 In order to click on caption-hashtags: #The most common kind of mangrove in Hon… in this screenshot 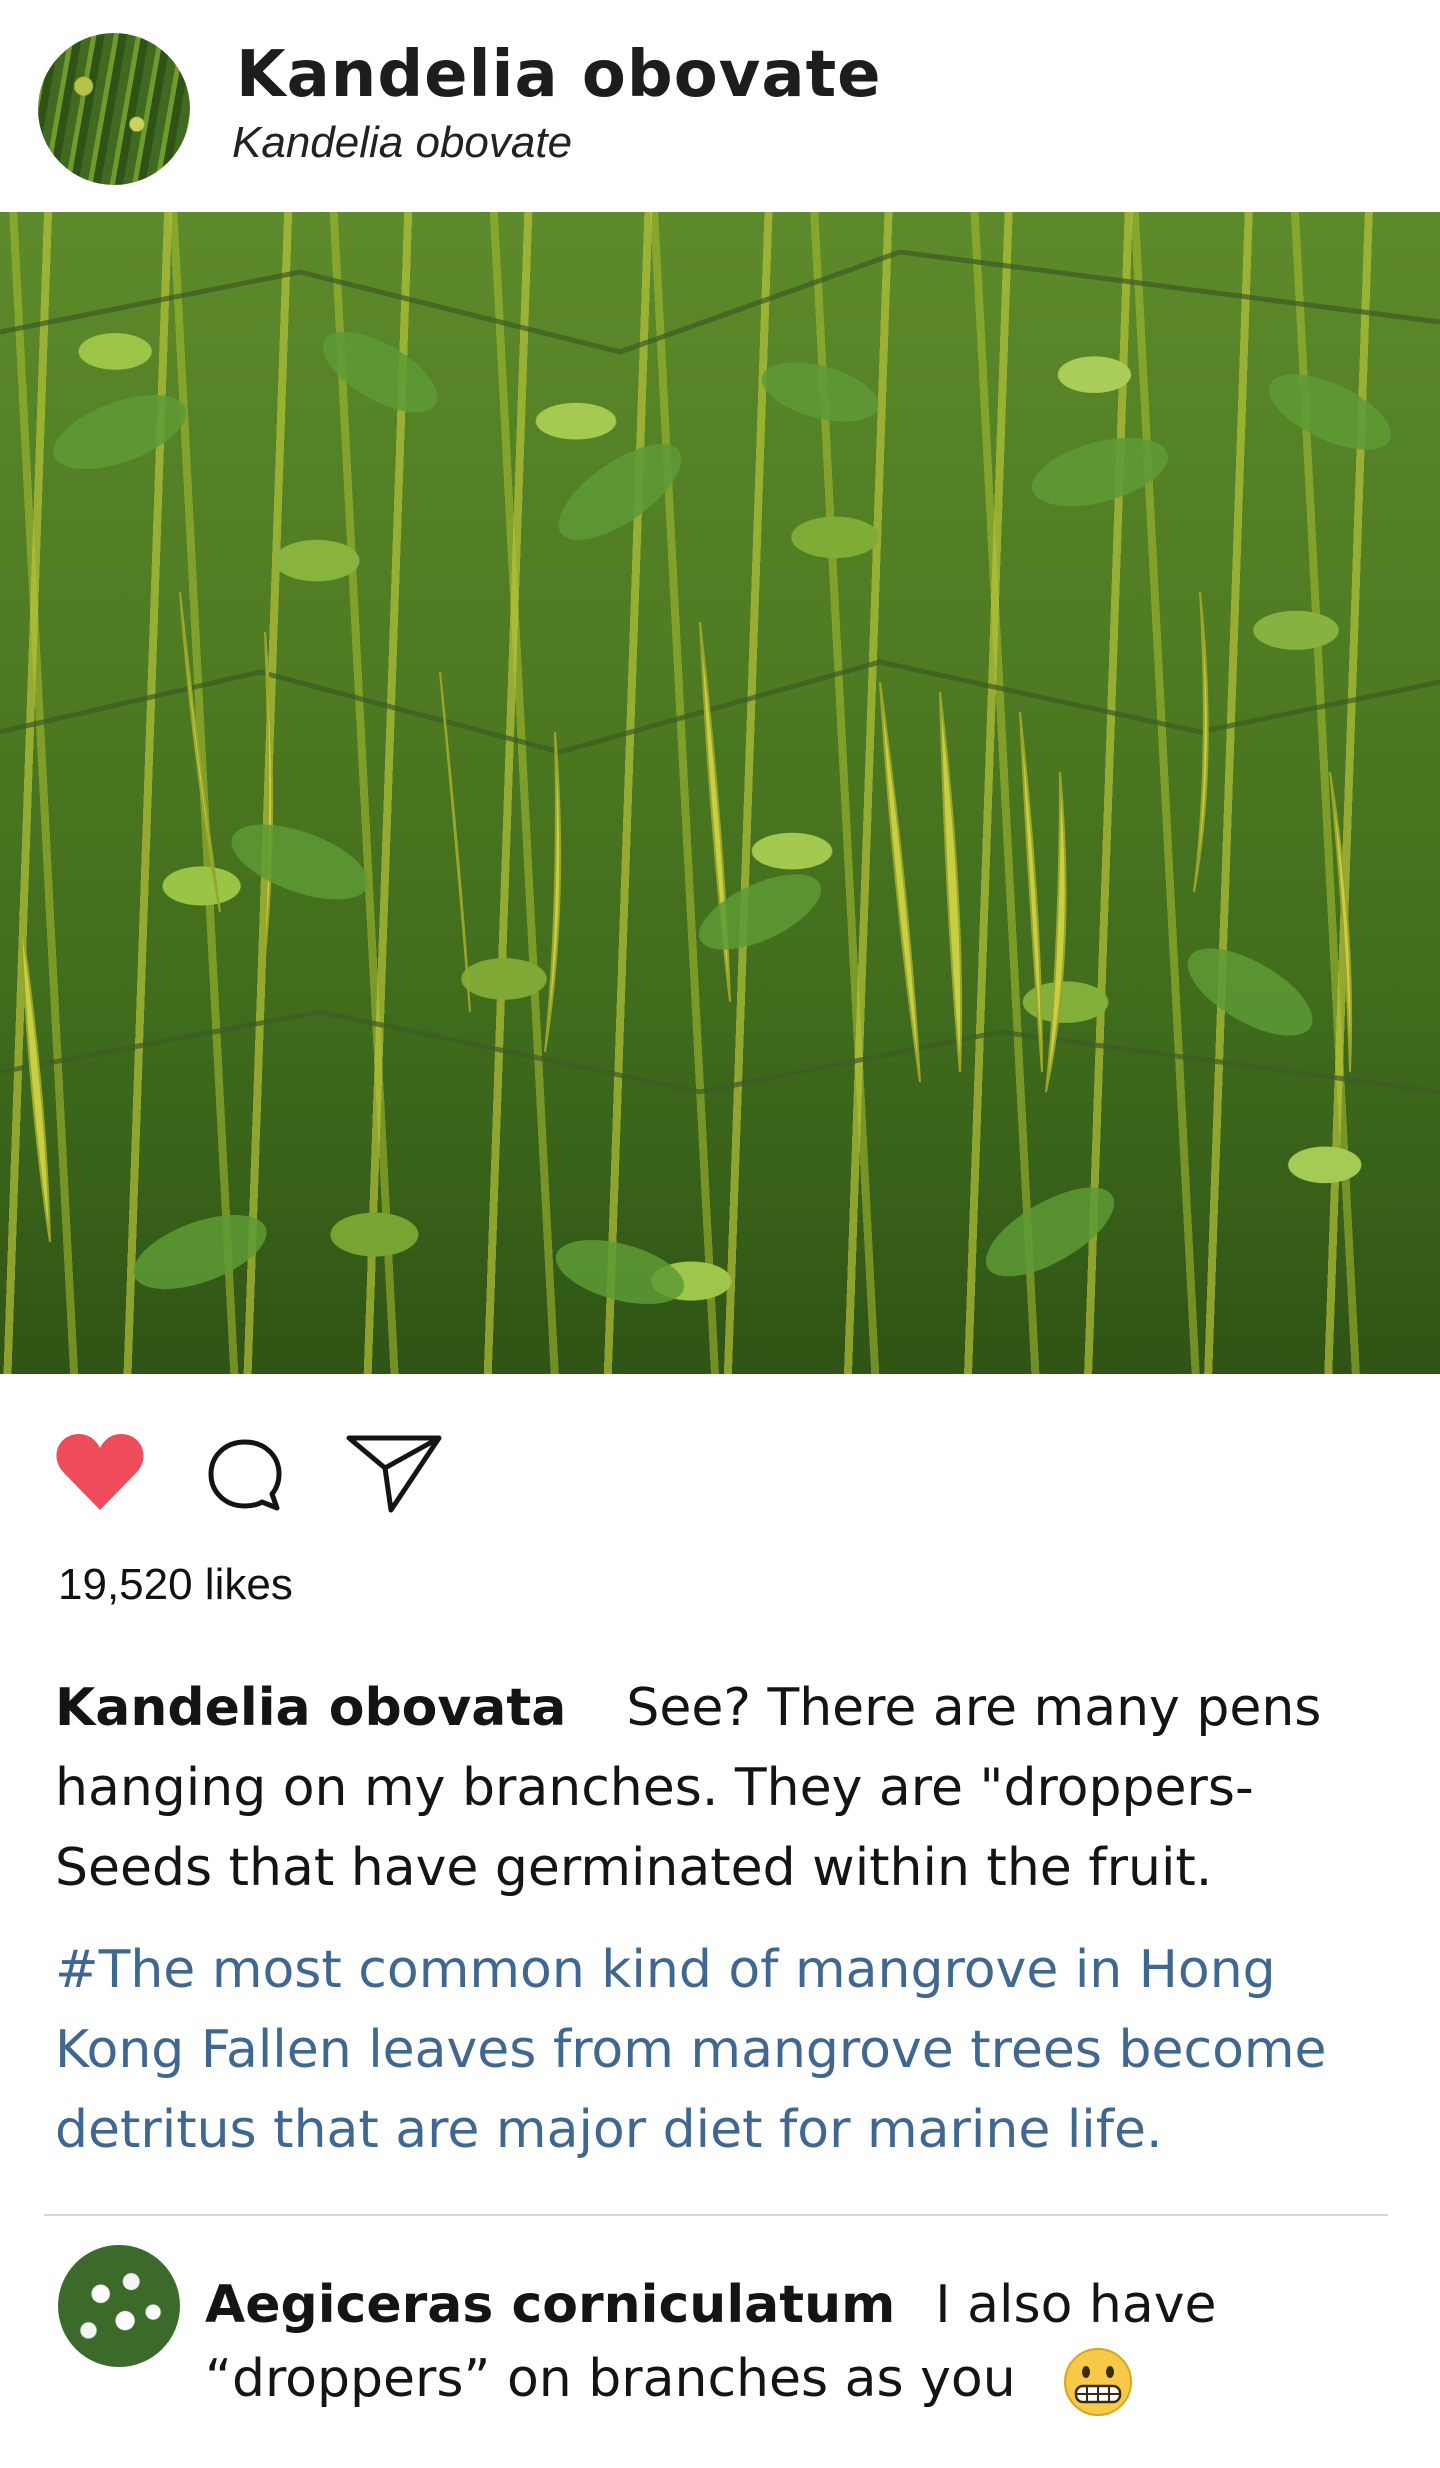, I will do `click(727, 2050)`.